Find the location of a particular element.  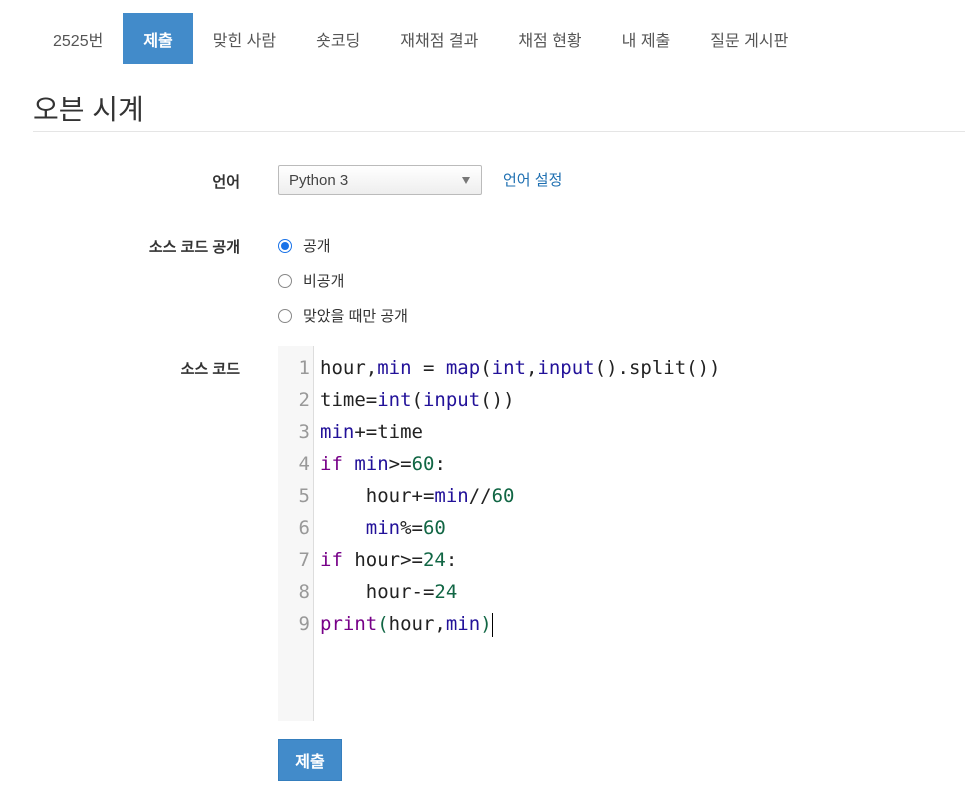

tab-my-submissions: 내 제출 is located at coordinates (646, 38).